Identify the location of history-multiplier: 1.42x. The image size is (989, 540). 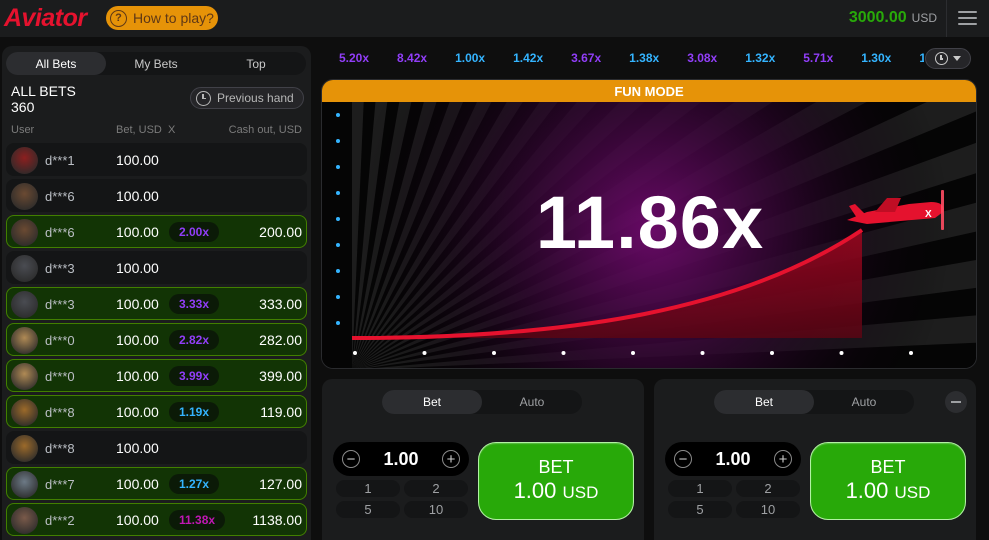
(528, 58).